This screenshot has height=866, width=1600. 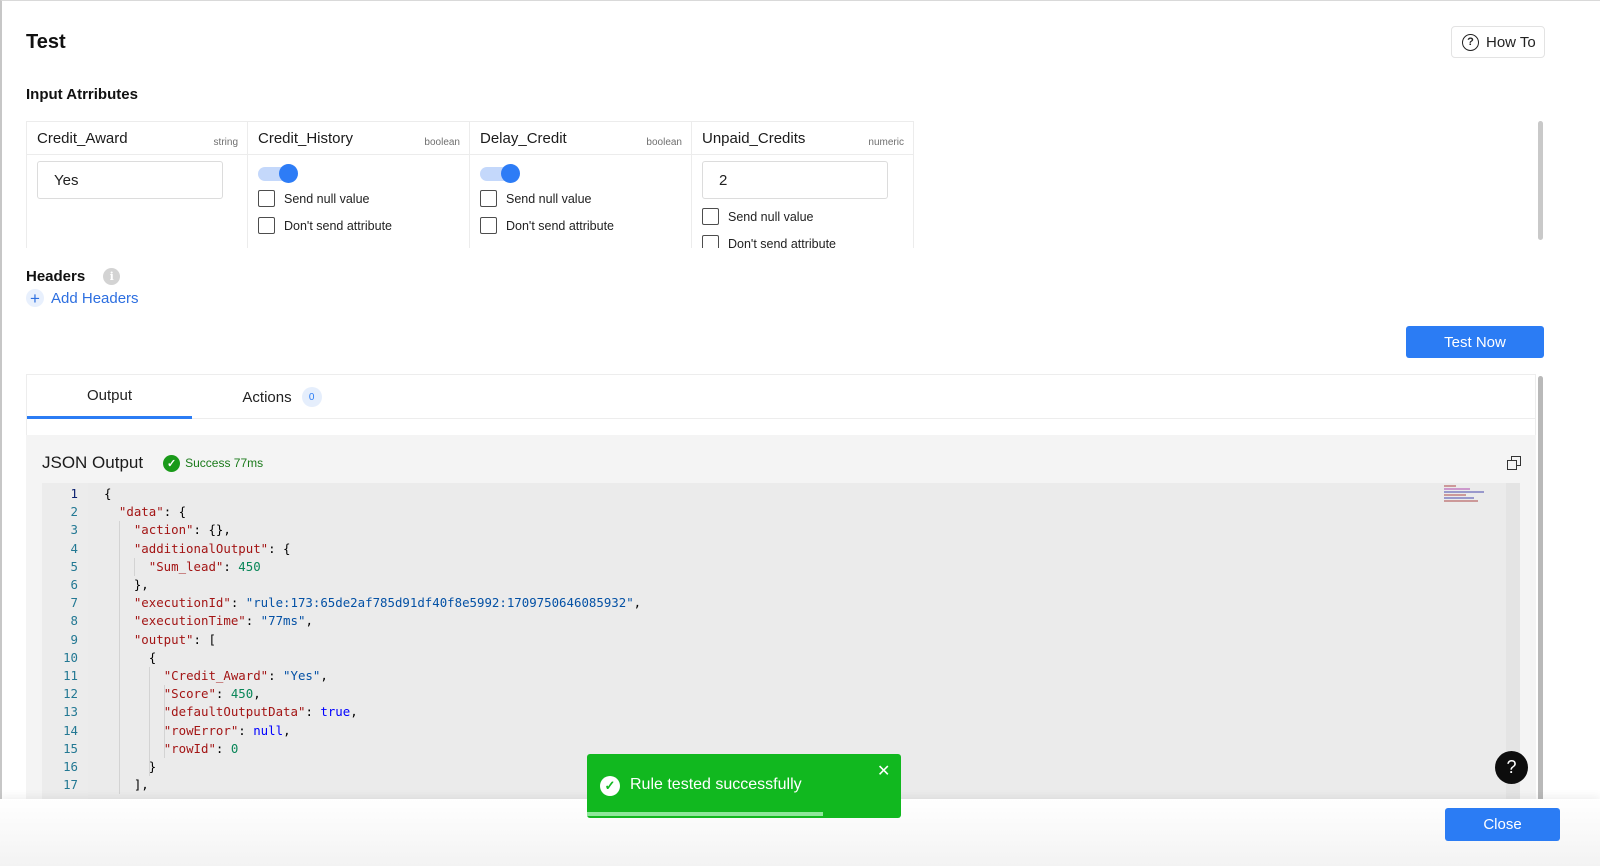 What do you see at coordinates (70, 675) in the screenshot?
I see `line-number: 11` at bounding box center [70, 675].